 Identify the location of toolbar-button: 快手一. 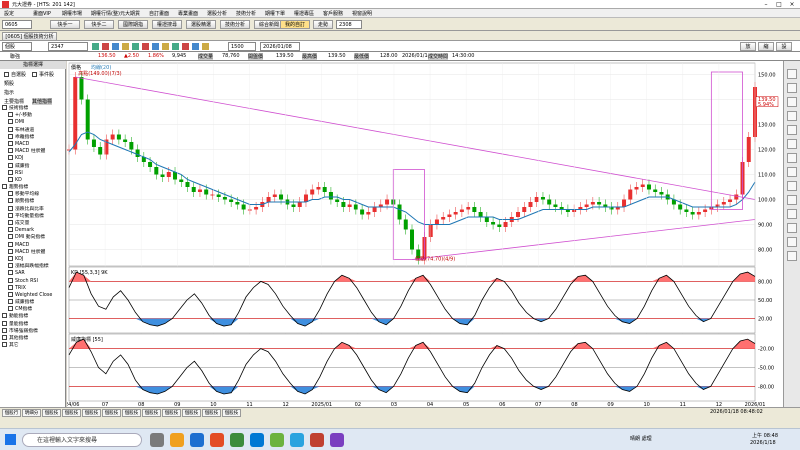
(65, 24).